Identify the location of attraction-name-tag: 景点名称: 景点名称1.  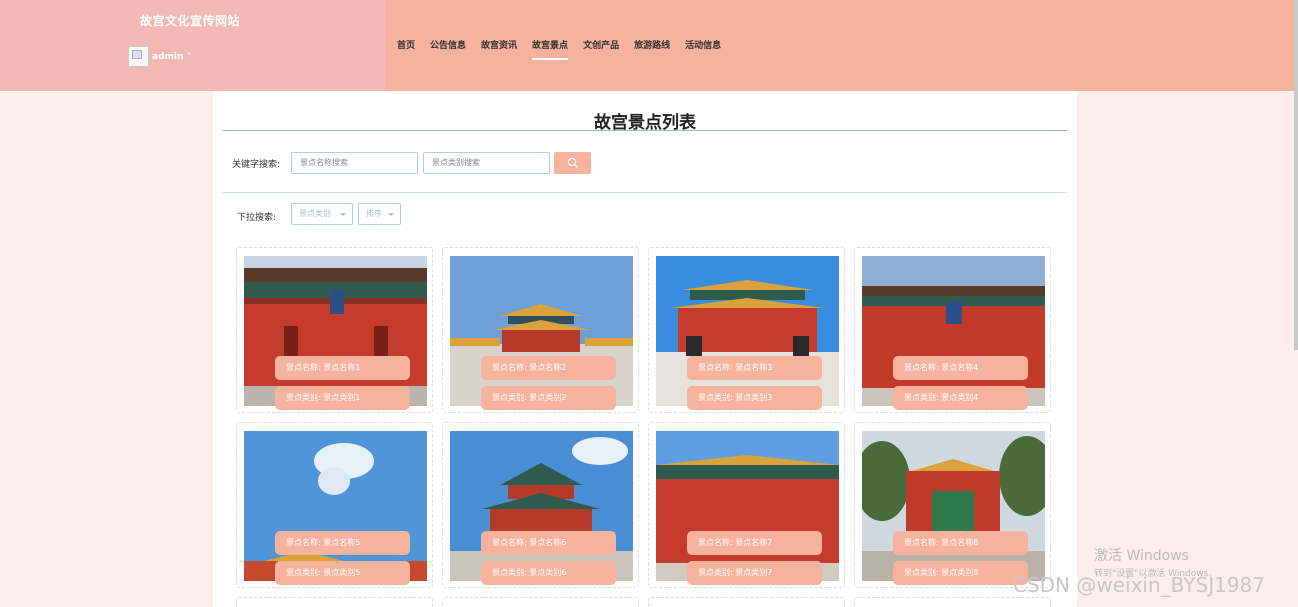
(342, 368).